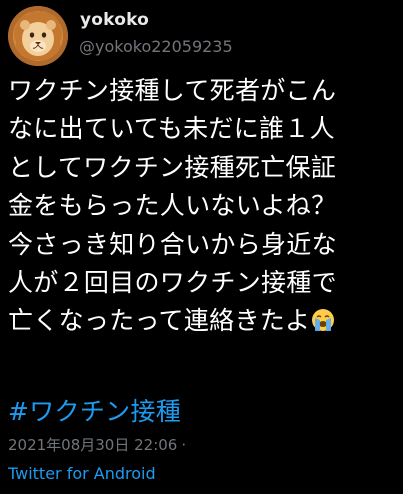 Image resolution: width=403 pixels, height=494 pixels. What do you see at coordinates (156, 46) in the screenshot?
I see `author-handle: @yokoko22059235` at bounding box center [156, 46].